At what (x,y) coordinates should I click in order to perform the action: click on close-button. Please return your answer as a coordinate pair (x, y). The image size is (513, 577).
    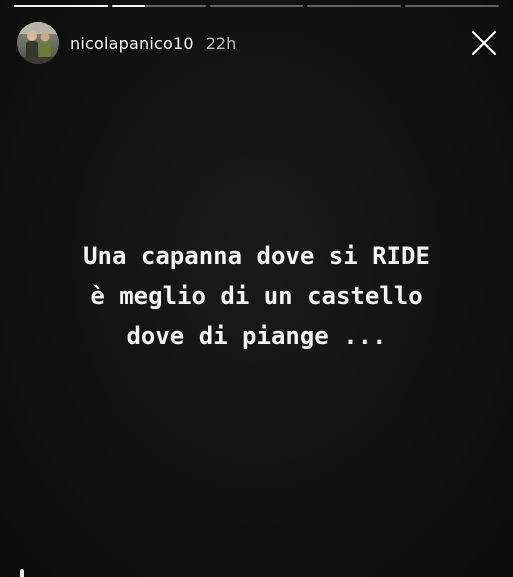
    Looking at the image, I should click on (484, 43).